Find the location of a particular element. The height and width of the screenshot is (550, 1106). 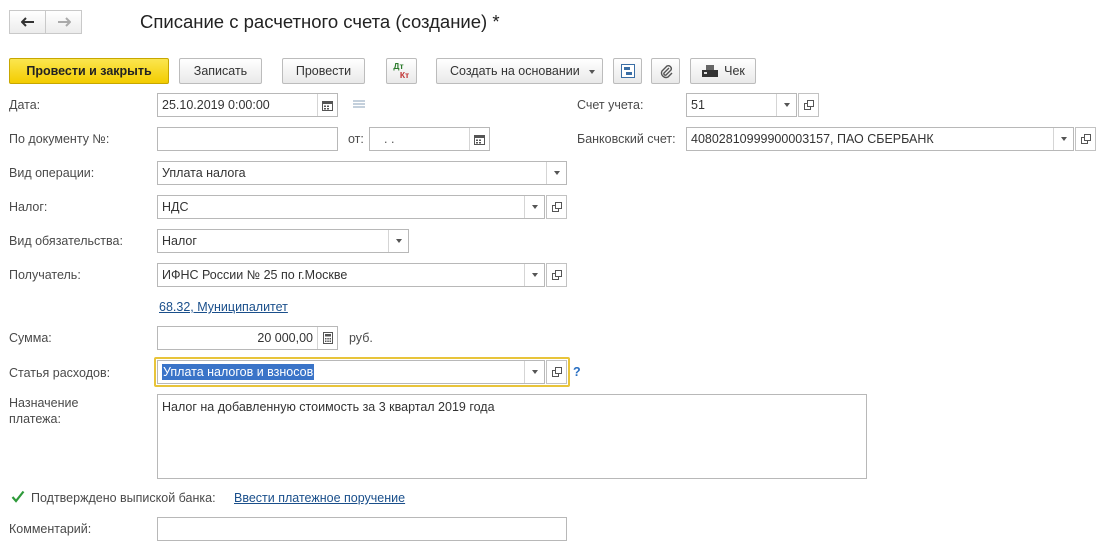

amount-label: Сумма: is located at coordinates (30, 338).